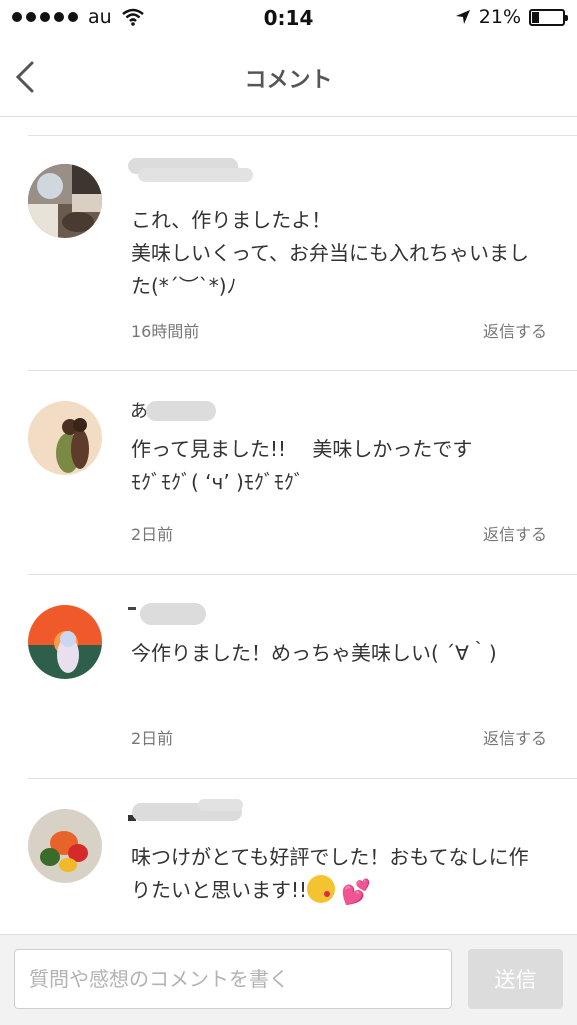 The width and height of the screenshot is (577, 1025). What do you see at coordinates (288, 19) in the screenshot?
I see `status-bar: au 0:14 21%` at bounding box center [288, 19].